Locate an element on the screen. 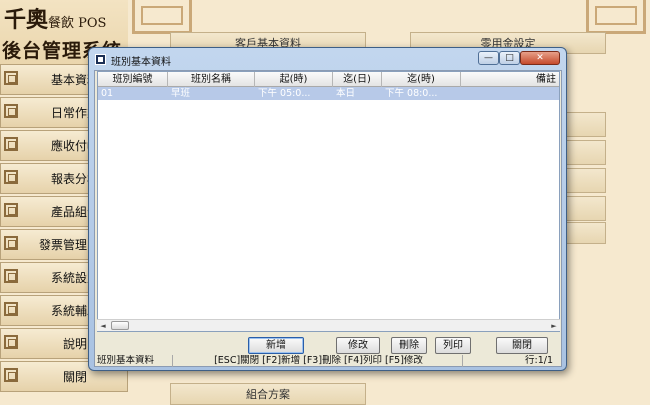 This screenshot has height=405, width=650. delete-button: 刪除 is located at coordinates (409, 345).